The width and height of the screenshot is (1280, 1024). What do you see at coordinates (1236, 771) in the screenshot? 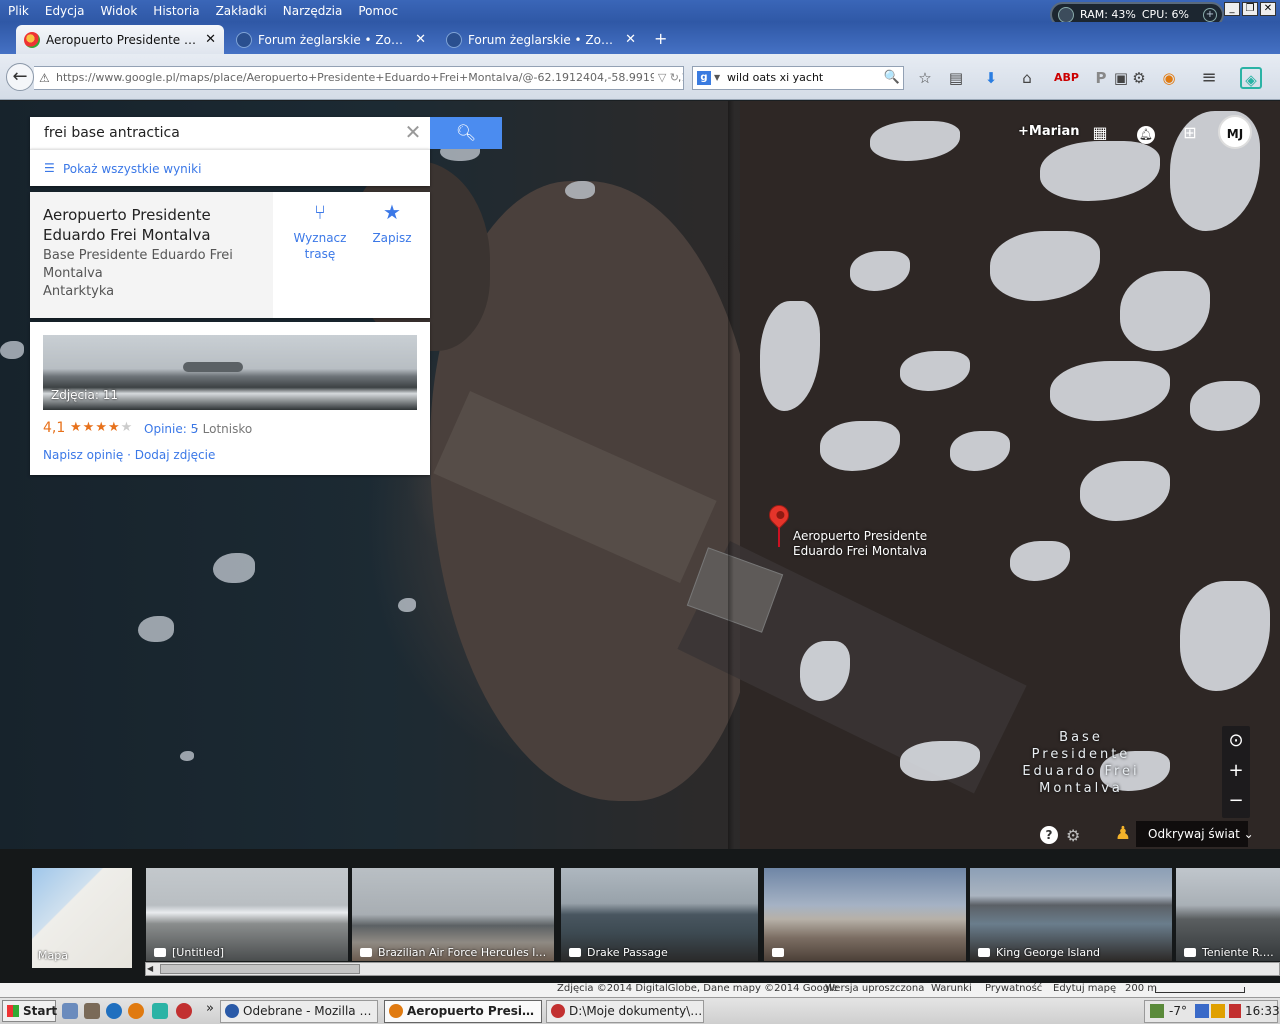
I see `zoom-in-button: +` at bounding box center [1236, 771].